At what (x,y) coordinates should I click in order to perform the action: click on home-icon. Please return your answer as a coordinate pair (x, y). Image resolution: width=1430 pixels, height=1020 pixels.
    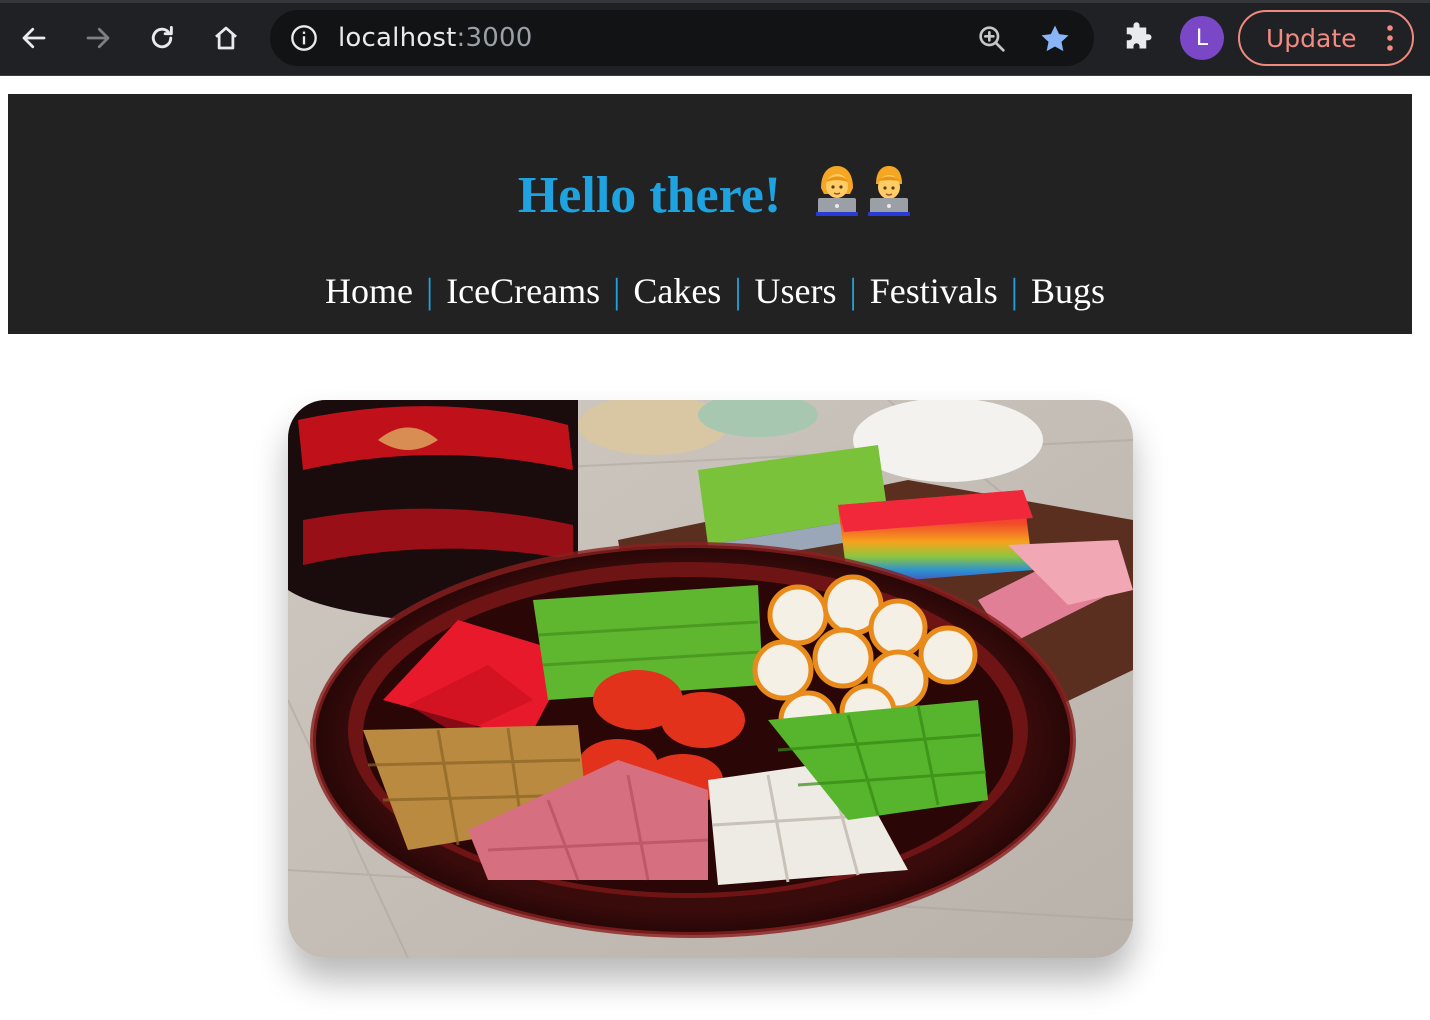
    Looking at the image, I should click on (226, 38).